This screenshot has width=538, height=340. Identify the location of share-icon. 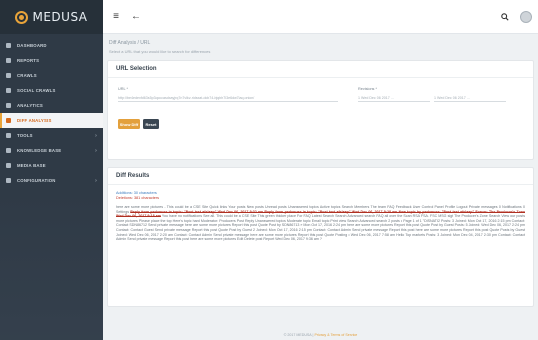
(8, 90).